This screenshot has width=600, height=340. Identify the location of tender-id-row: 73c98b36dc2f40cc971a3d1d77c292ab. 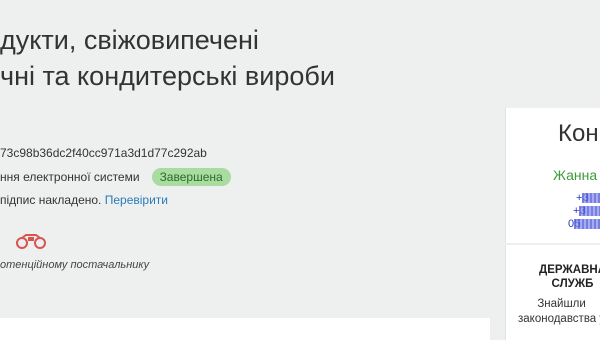
(103, 153).